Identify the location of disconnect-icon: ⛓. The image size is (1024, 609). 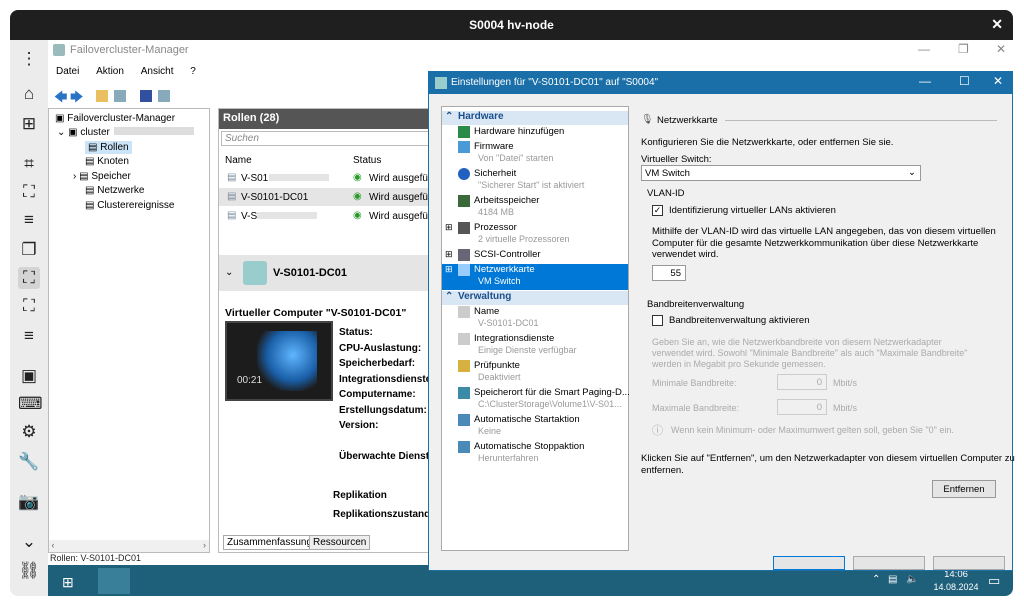
(29, 571).